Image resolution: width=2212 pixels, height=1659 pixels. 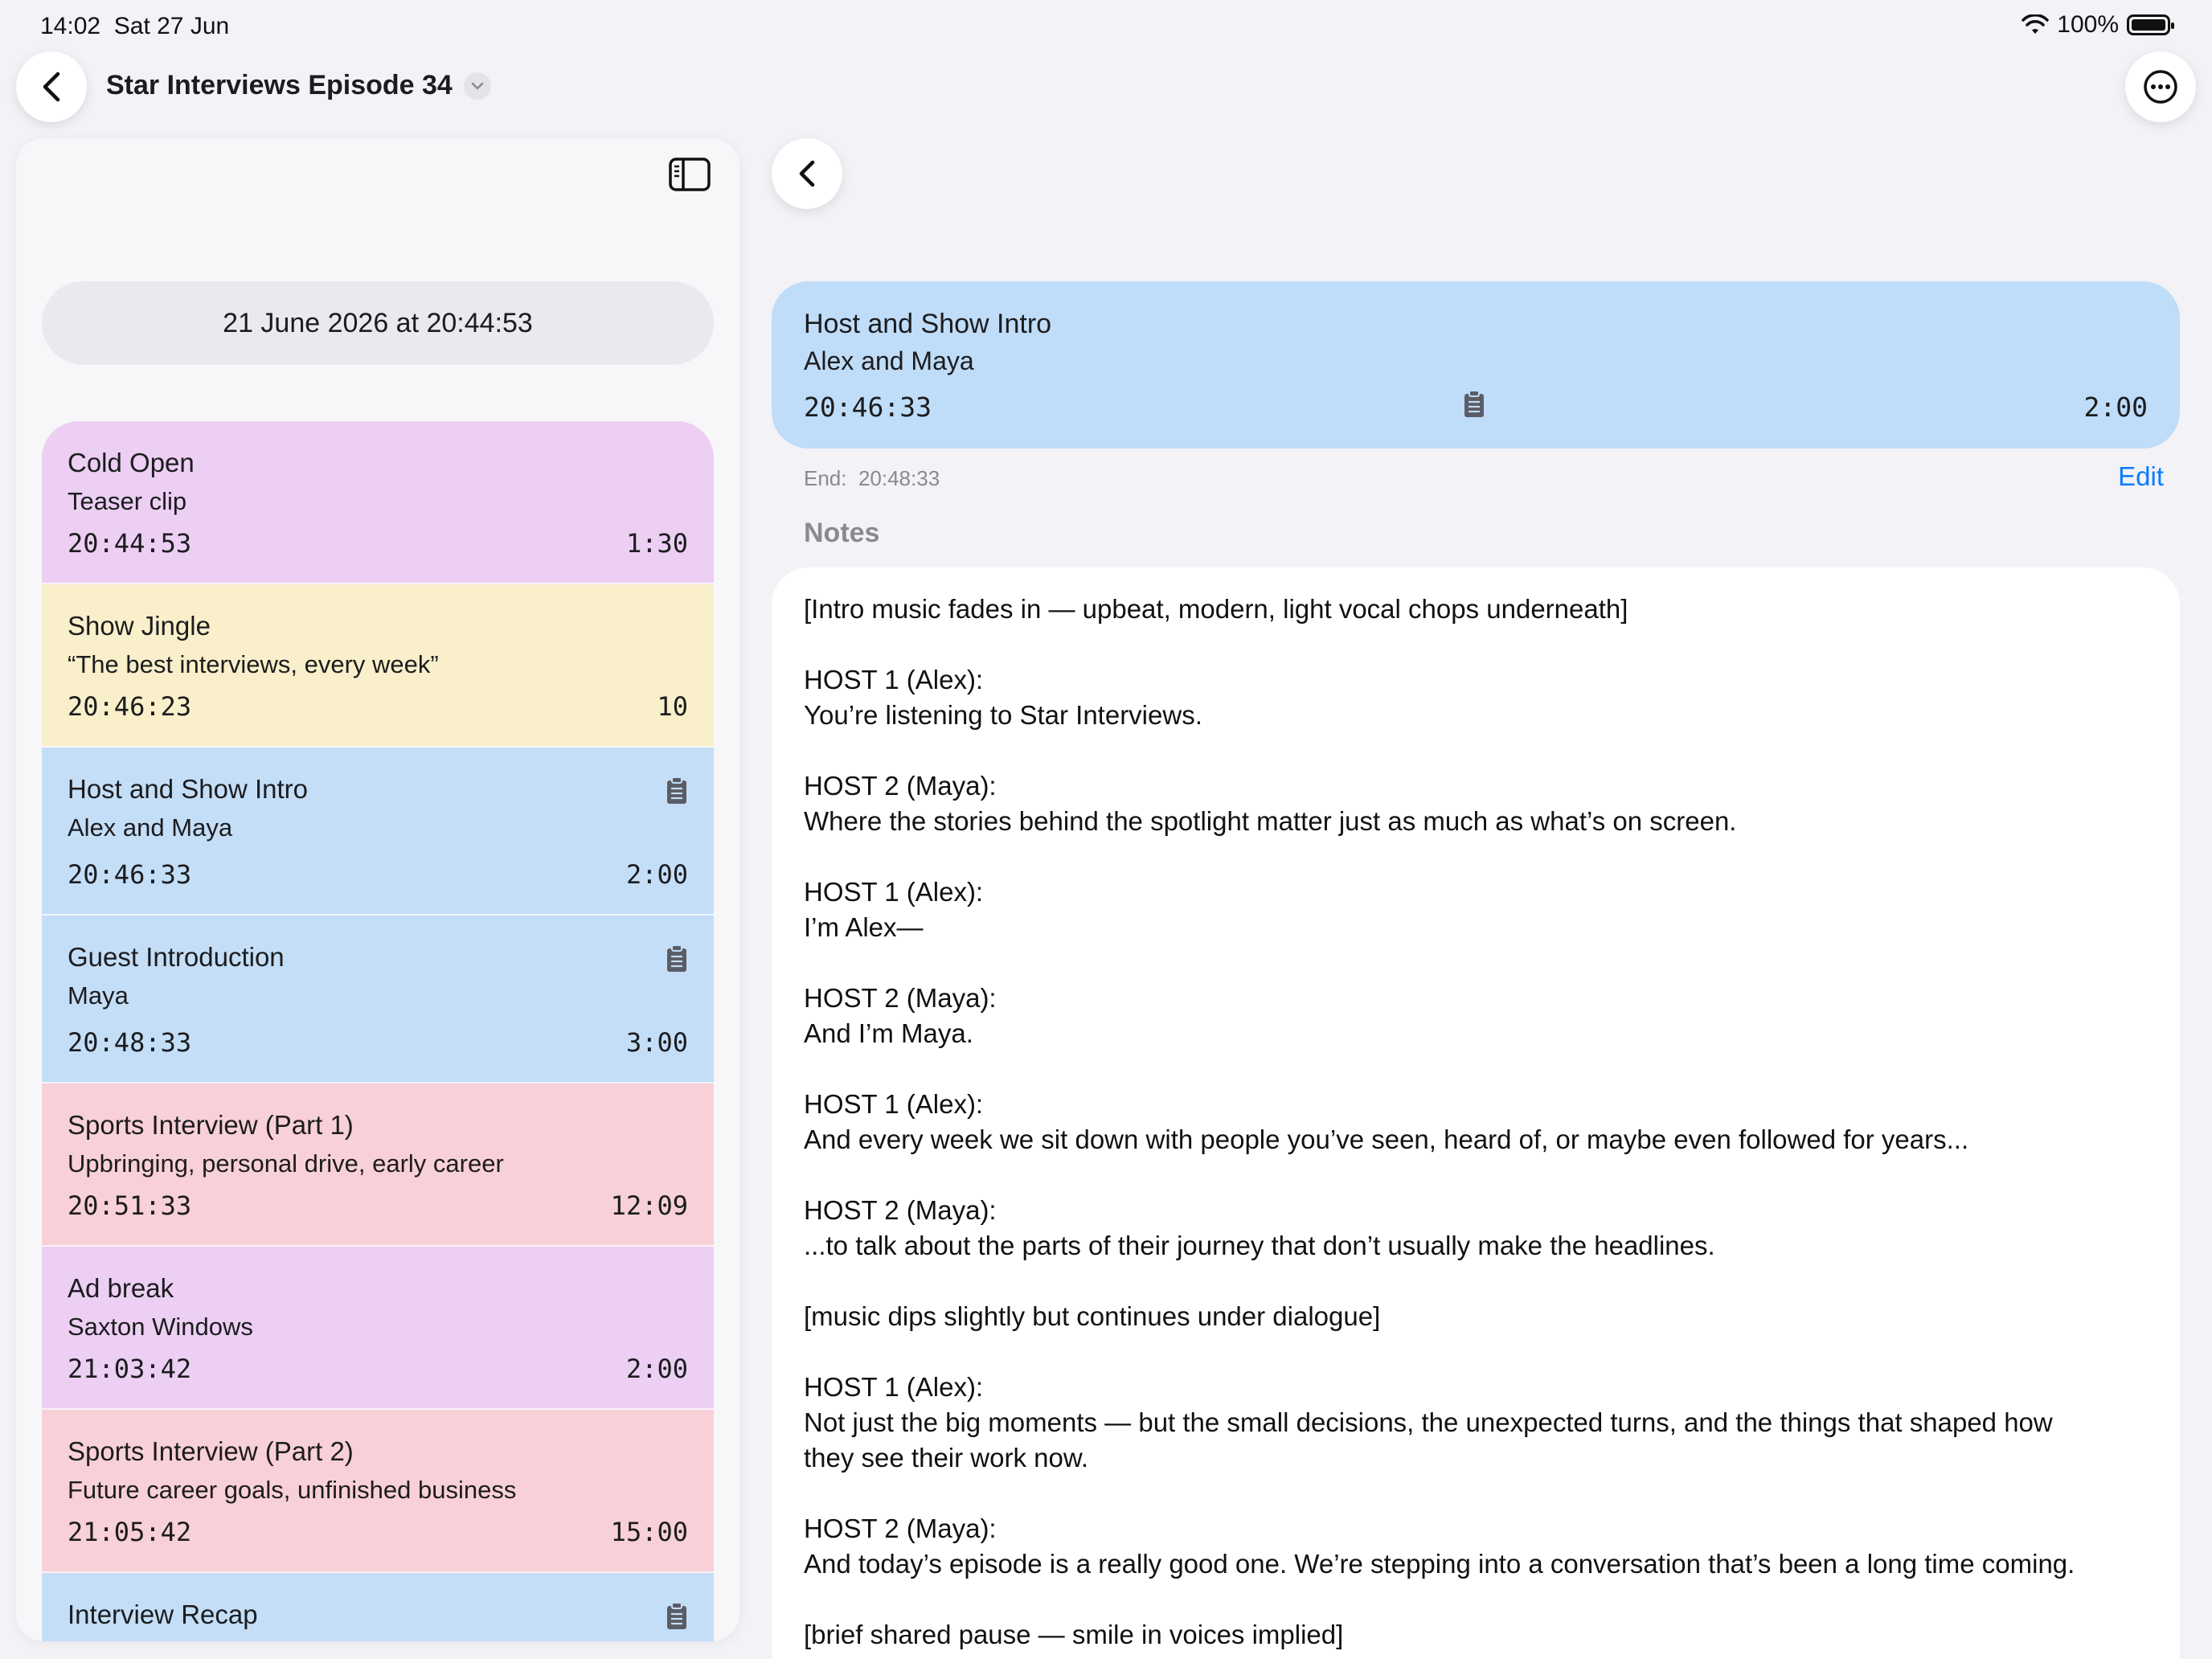 I want to click on sidebar-left-icon, so click(x=690, y=174).